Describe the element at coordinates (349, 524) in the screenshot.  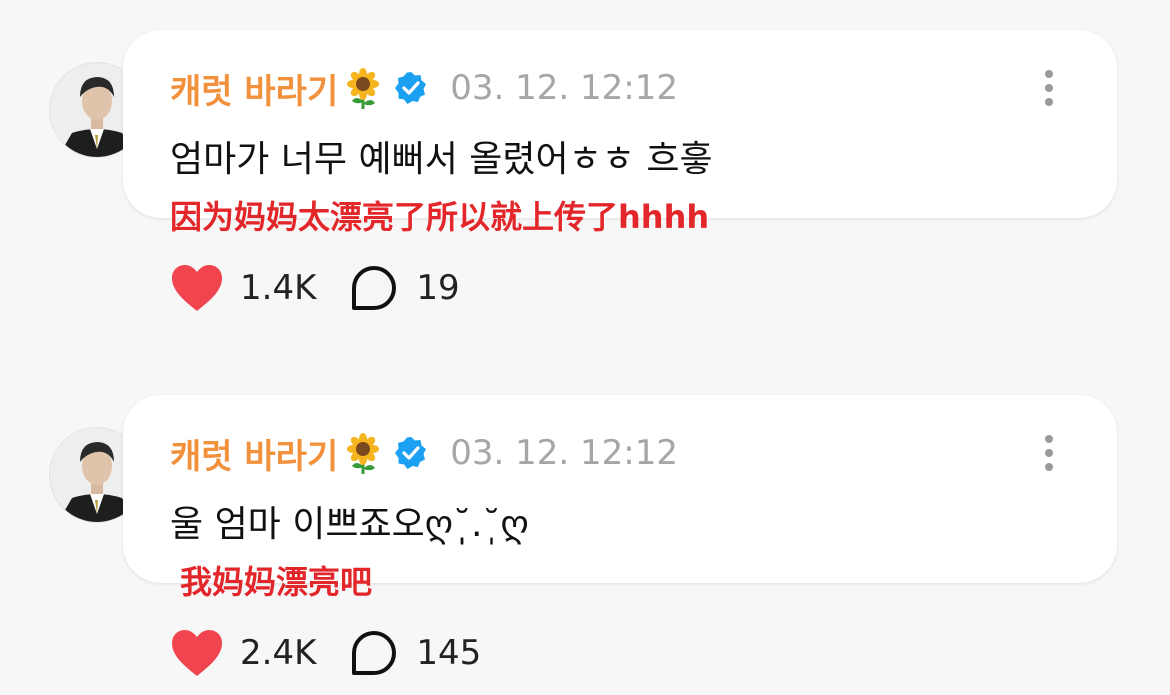
I see `post-text: 울 엄마 이쁘죠오ღ˘̩̩̩.˘̩ღ` at that location.